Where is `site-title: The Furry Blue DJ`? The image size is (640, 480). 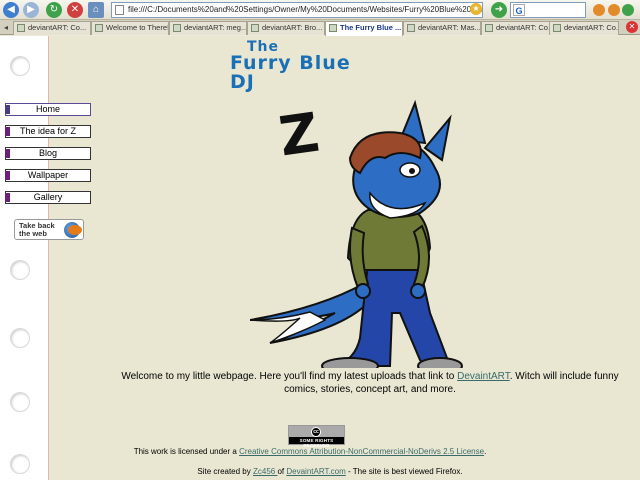 site-title: The Furry Blue DJ is located at coordinates (305, 66).